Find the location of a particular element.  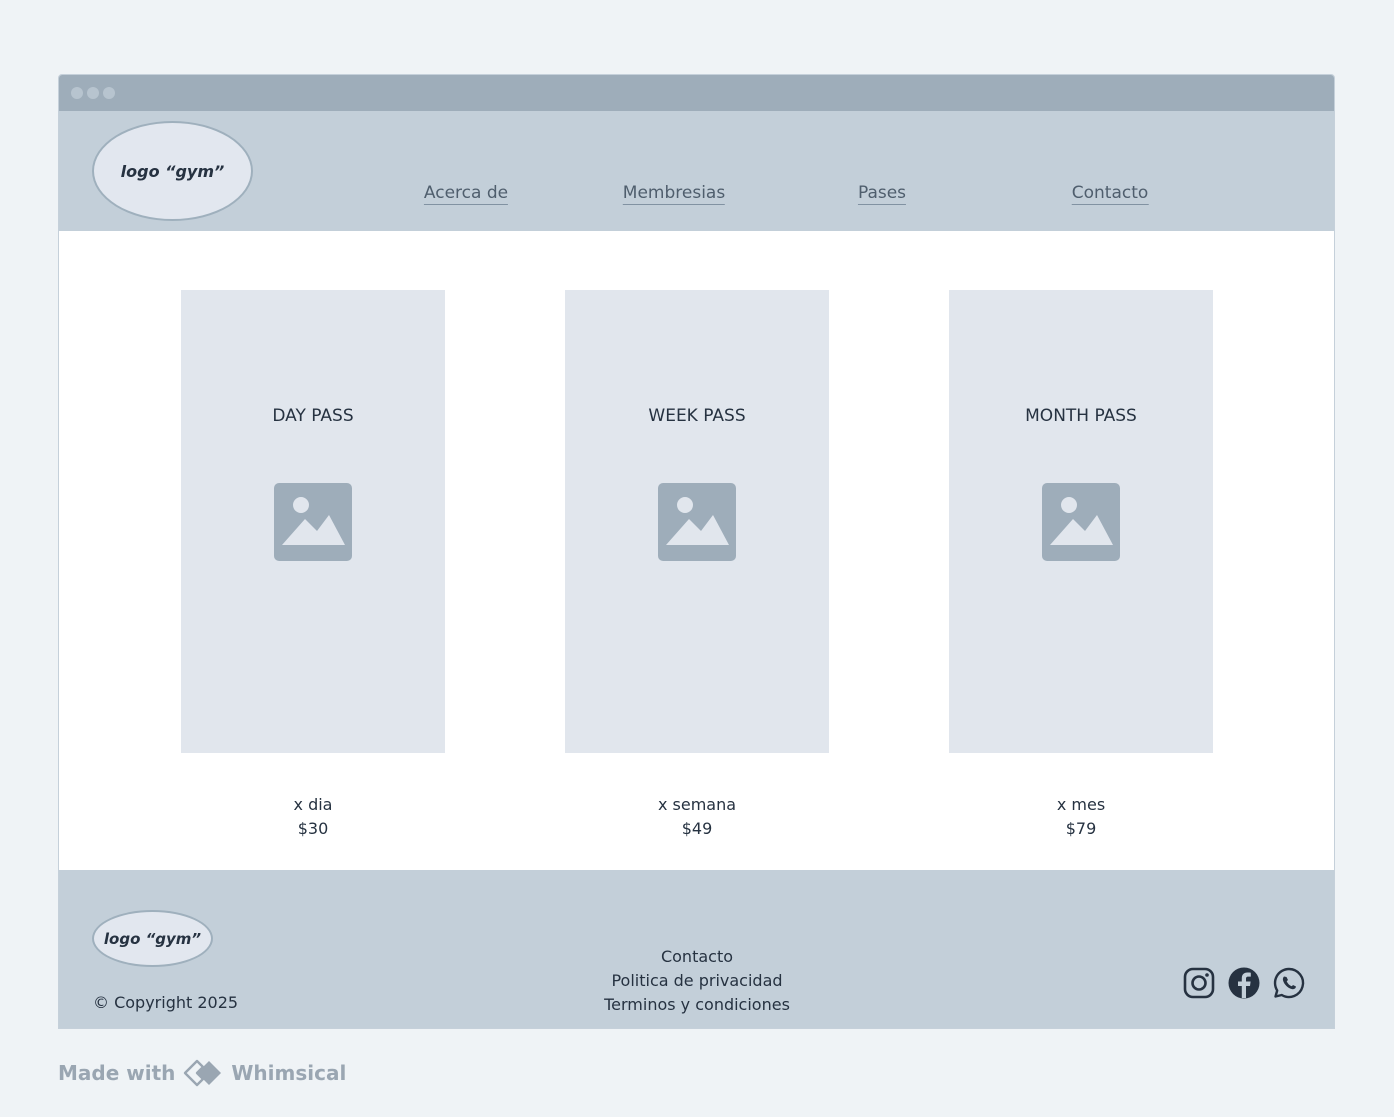

pass-card-month: MONTH PASS is located at coordinates (1081, 521).